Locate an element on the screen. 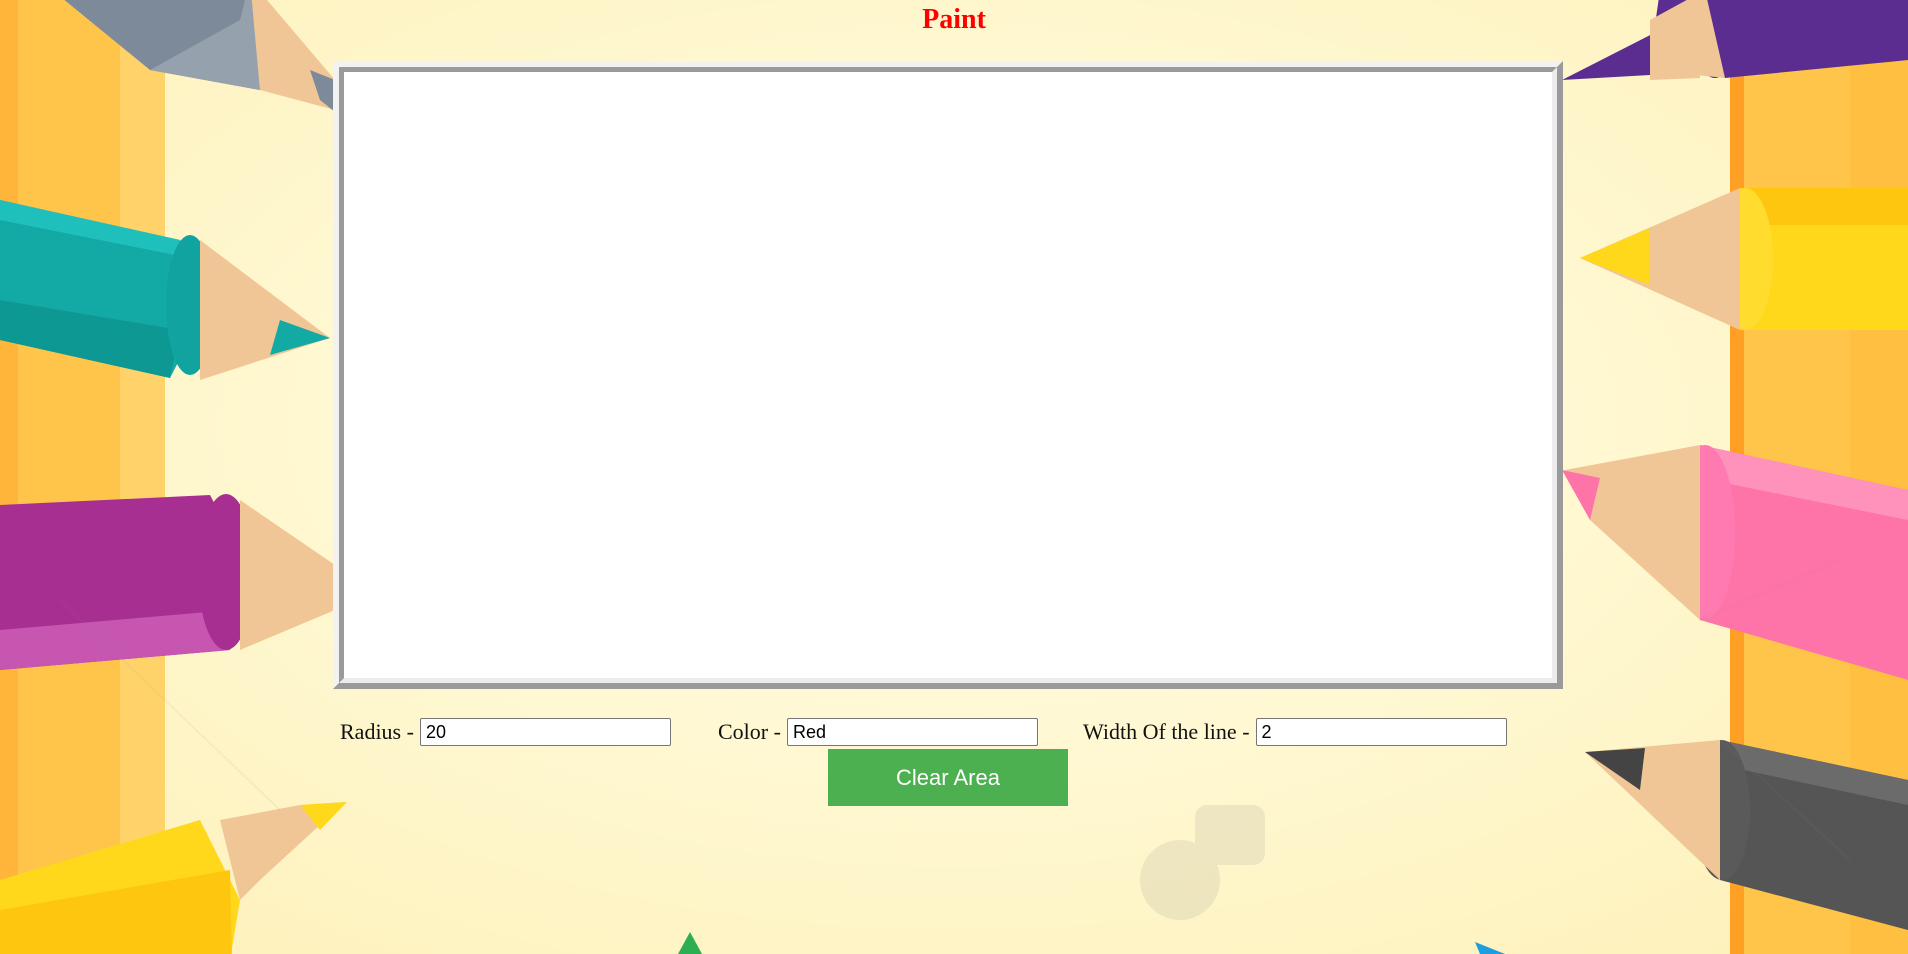 Image resolution: width=1908 pixels, height=954 pixels. clear-area-button: Clear Area is located at coordinates (948, 777).